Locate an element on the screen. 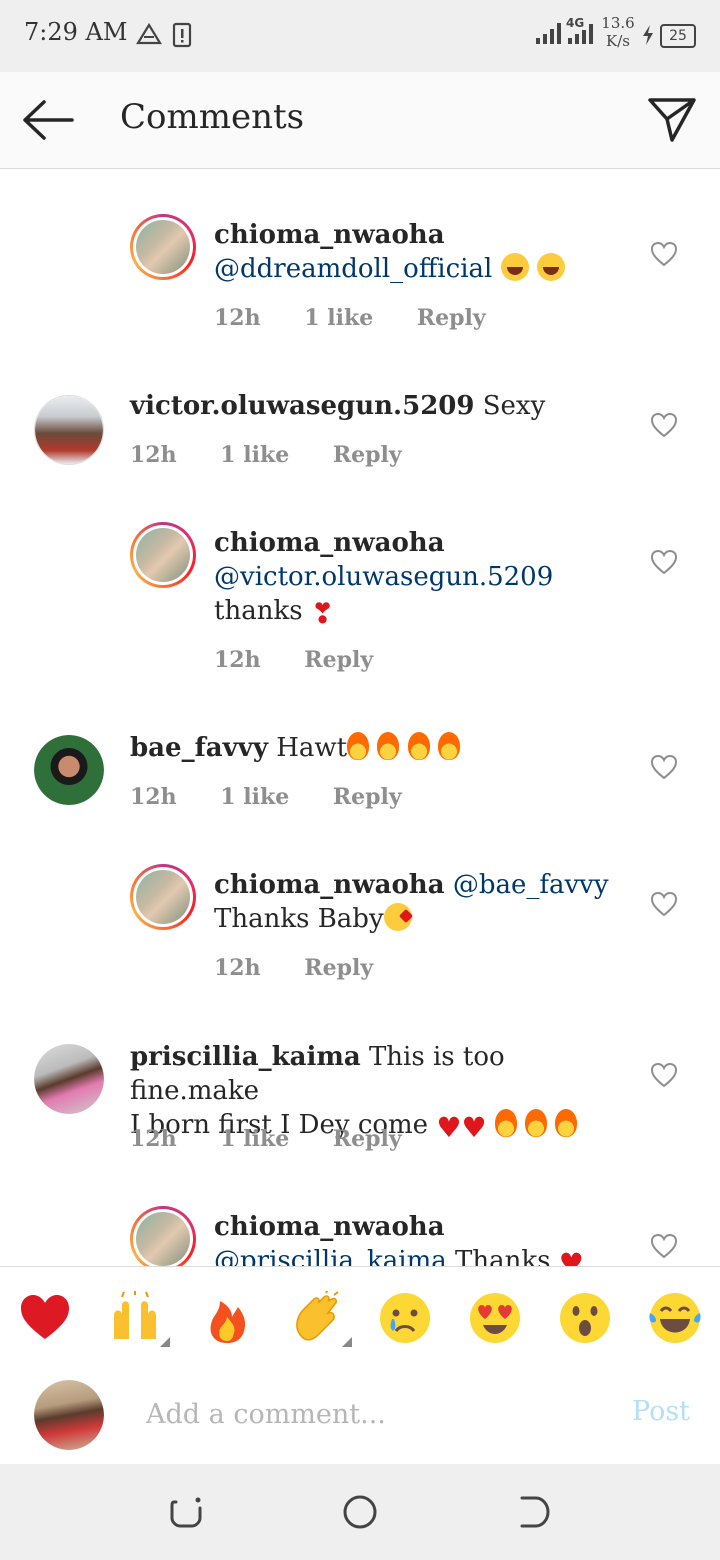 This screenshot has width=720, height=1560. back-arrow-icon is located at coordinates (48, 120).